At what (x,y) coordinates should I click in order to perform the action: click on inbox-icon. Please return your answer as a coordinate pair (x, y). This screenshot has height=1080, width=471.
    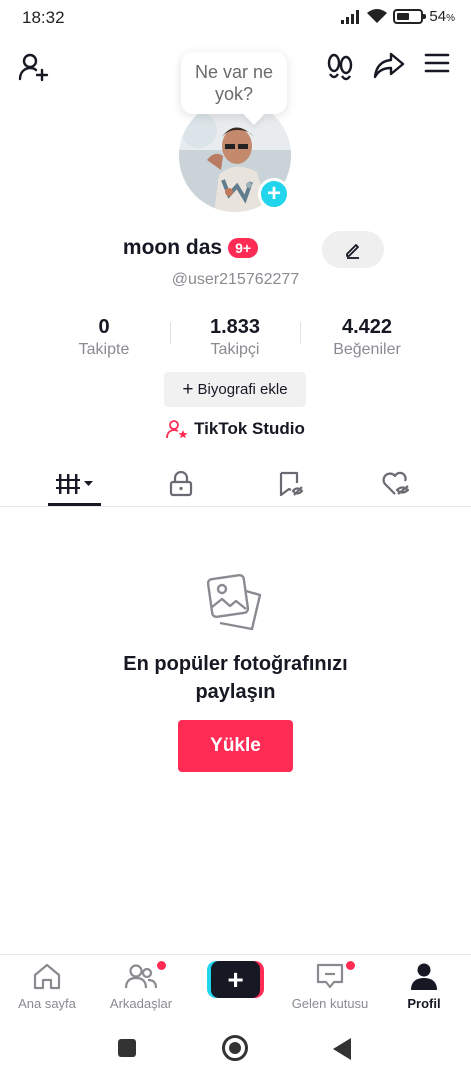
    Looking at the image, I should click on (330, 976).